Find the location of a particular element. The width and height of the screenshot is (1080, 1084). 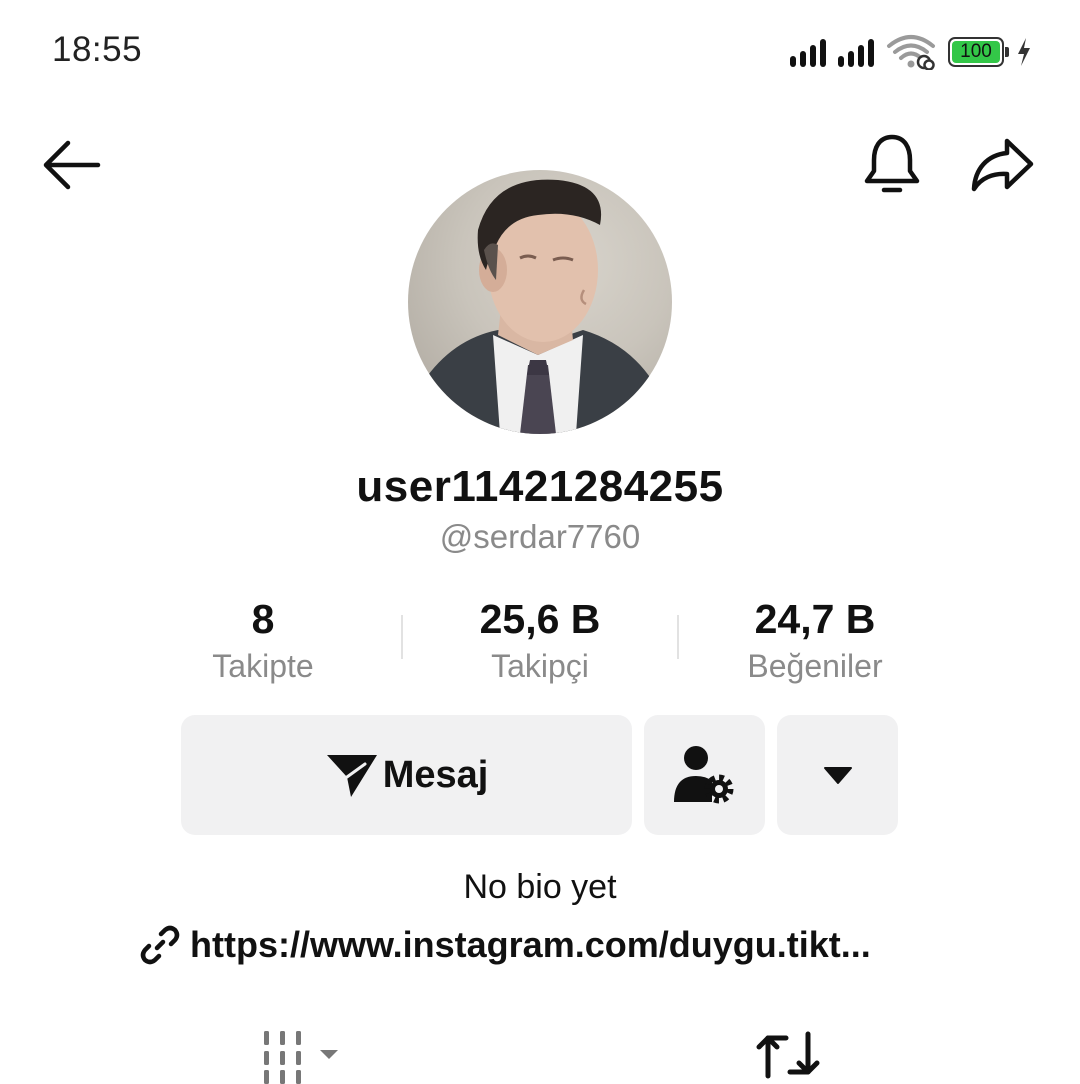

battery-level: 100 is located at coordinates (976, 52).